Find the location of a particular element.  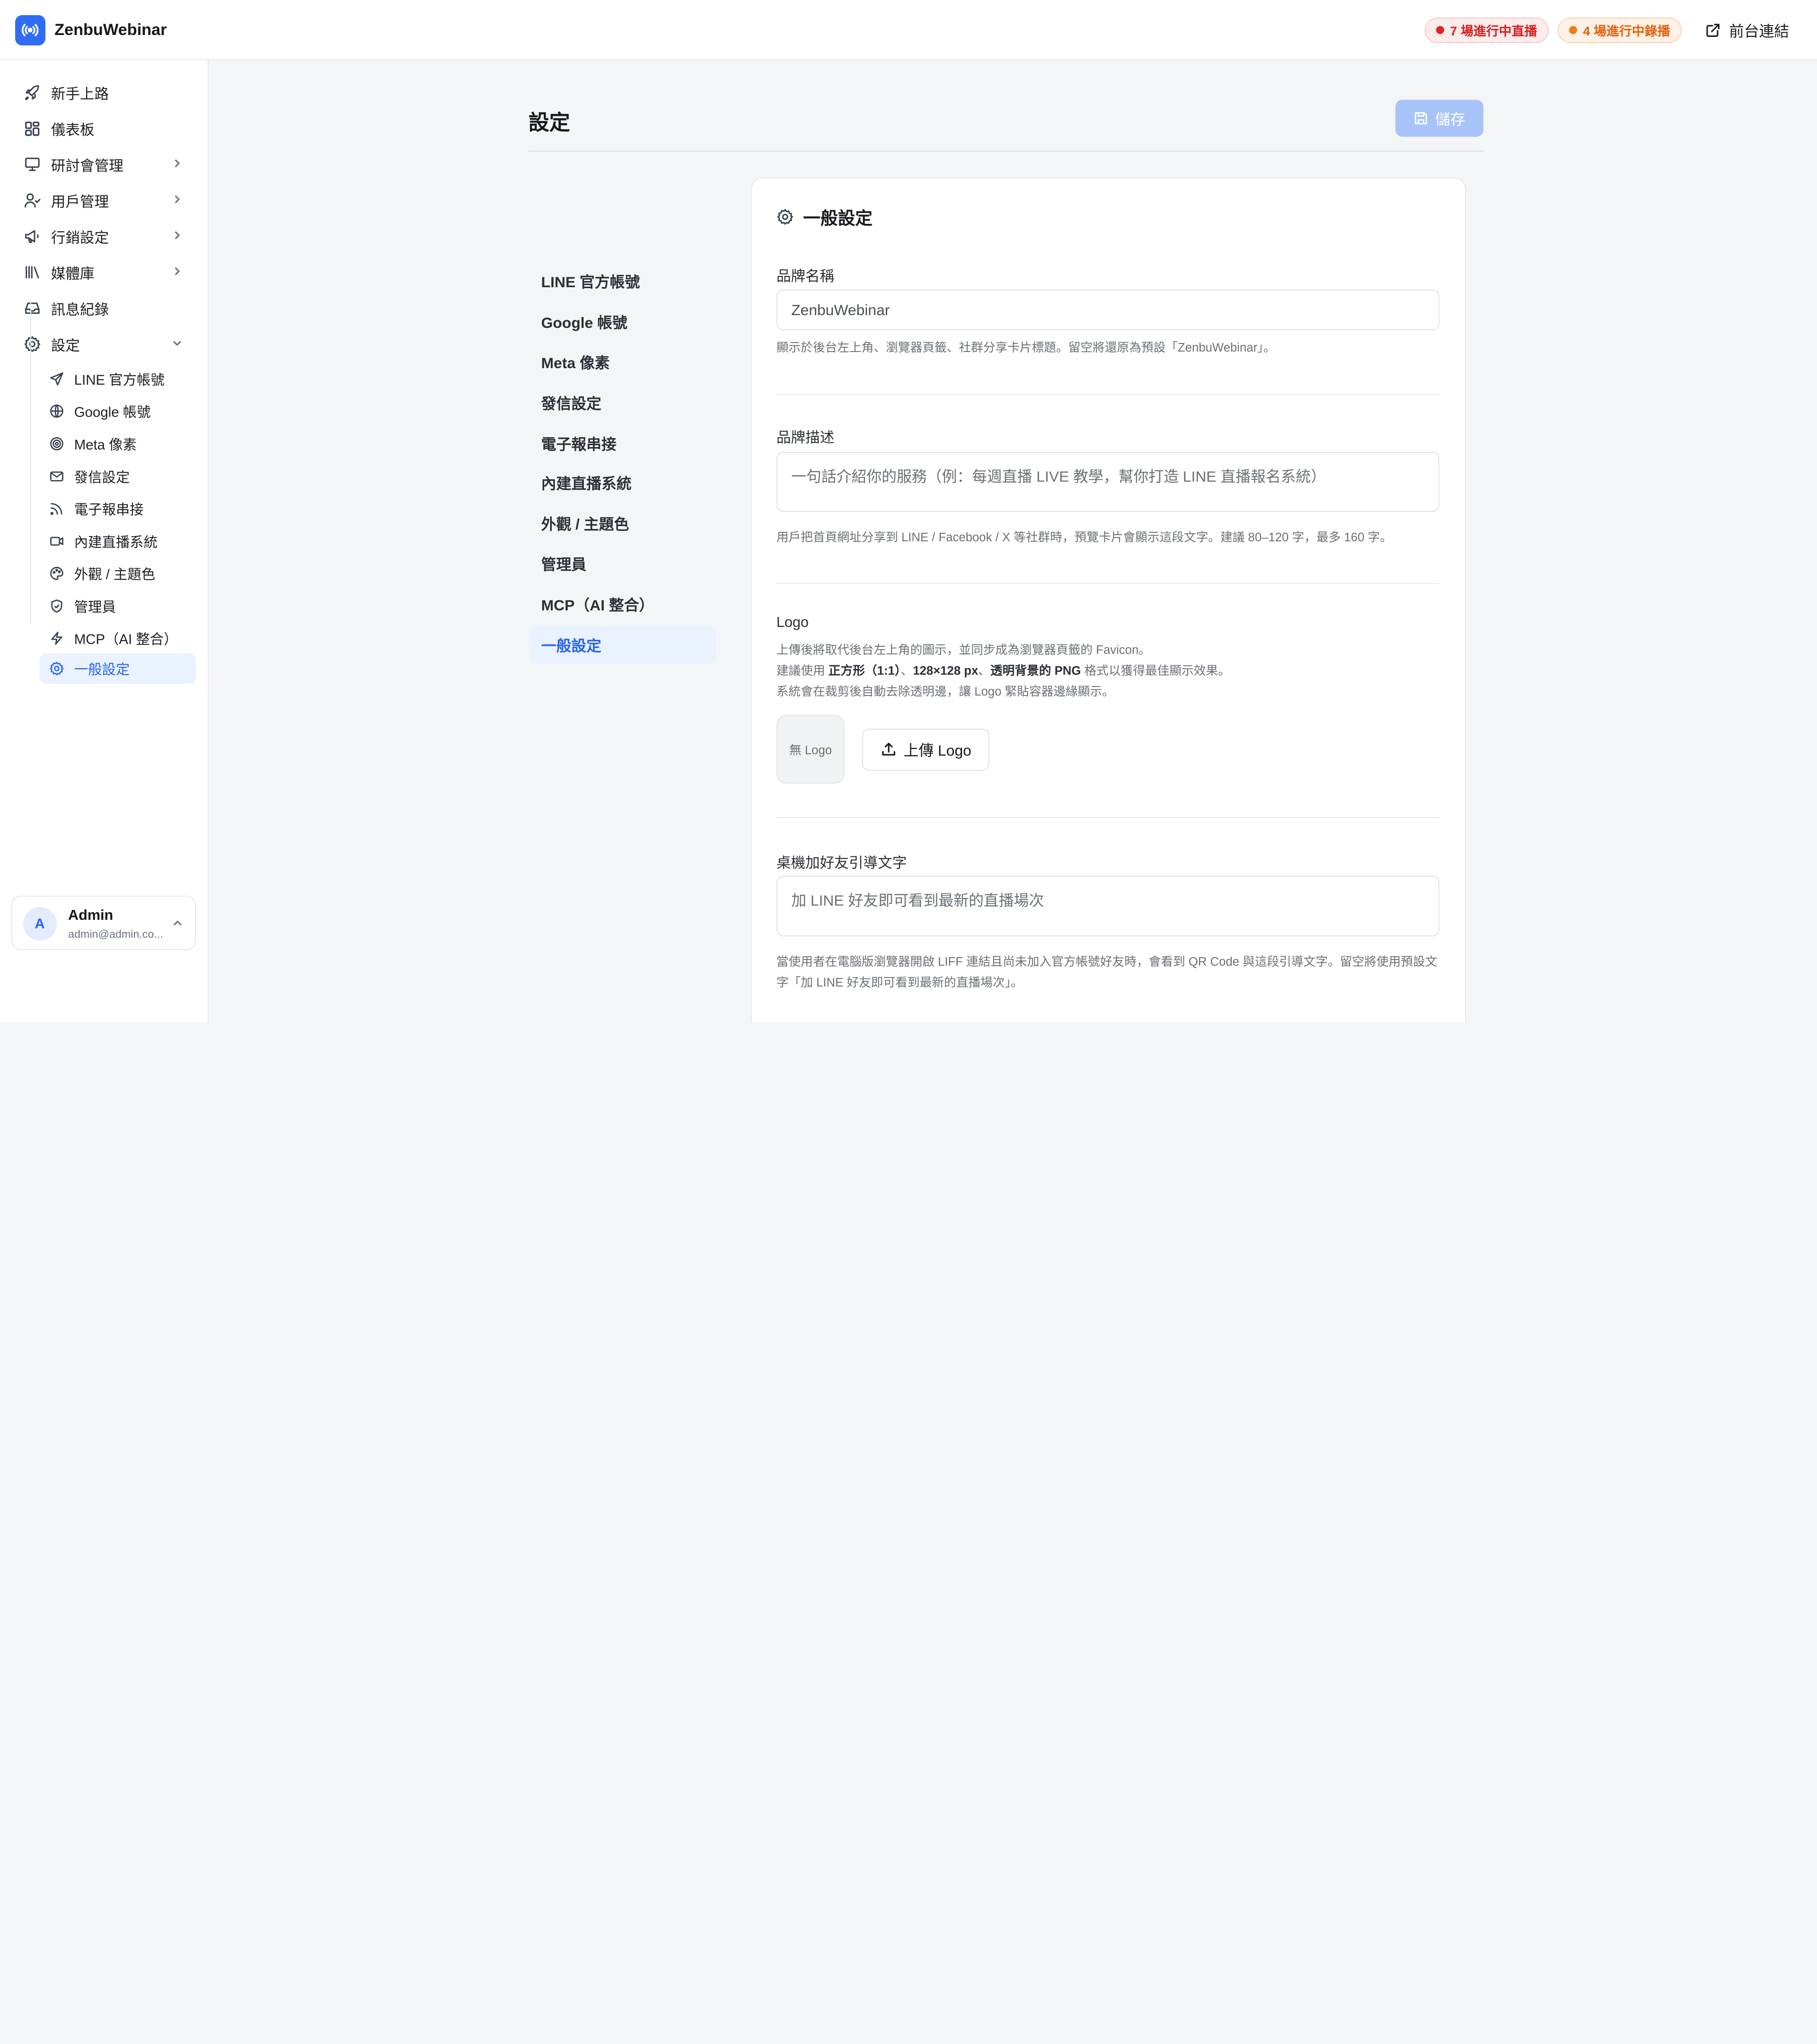

brand: ZenbuWebinar is located at coordinates (91, 30).